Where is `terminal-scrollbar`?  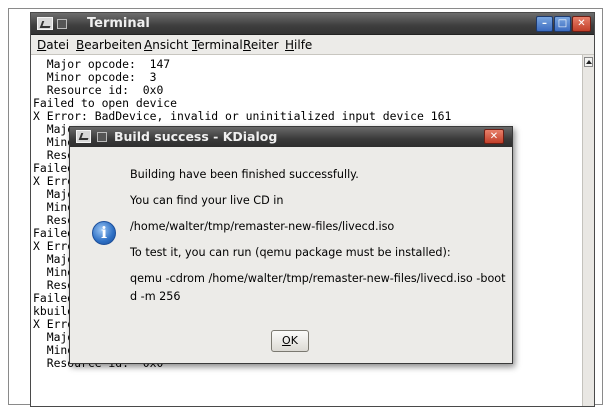 terminal-scrollbar is located at coordinates (588, 230).